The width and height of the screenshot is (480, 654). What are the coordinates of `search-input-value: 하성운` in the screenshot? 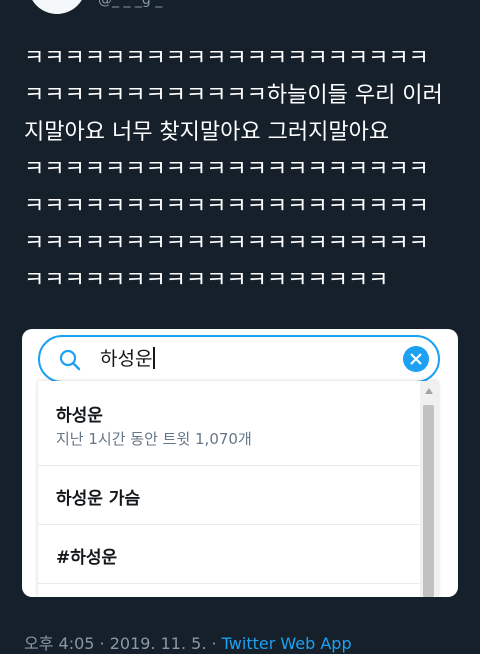 It's located at (126, 359).